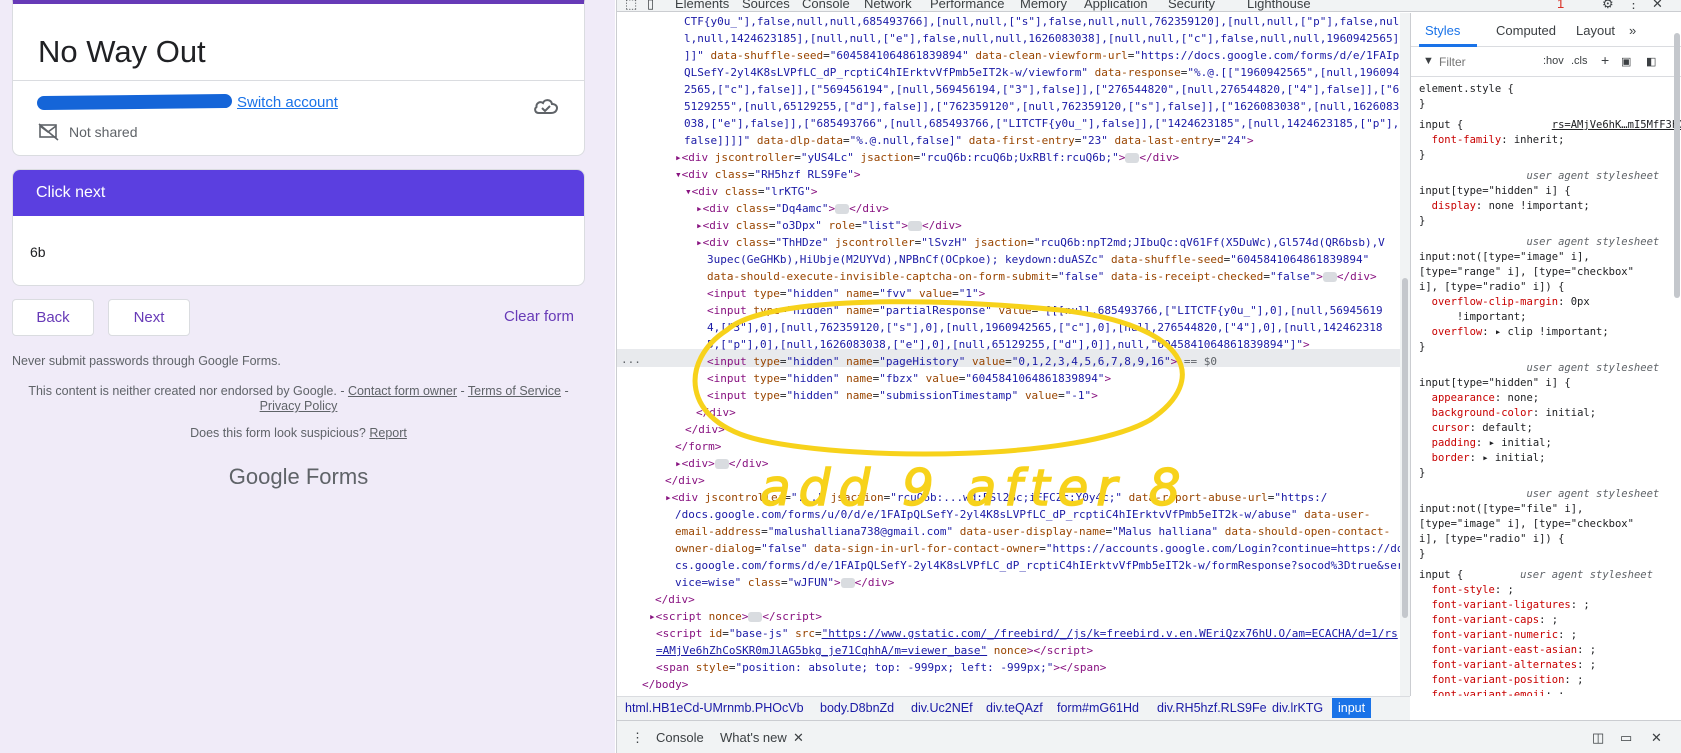 The height and width of the screenshot is (753, 1681). What do you see at coordinates (1626, 738) in the screenshot?
I see `dock-bottom-icon: ▭` at bounding box center [1626, 738].